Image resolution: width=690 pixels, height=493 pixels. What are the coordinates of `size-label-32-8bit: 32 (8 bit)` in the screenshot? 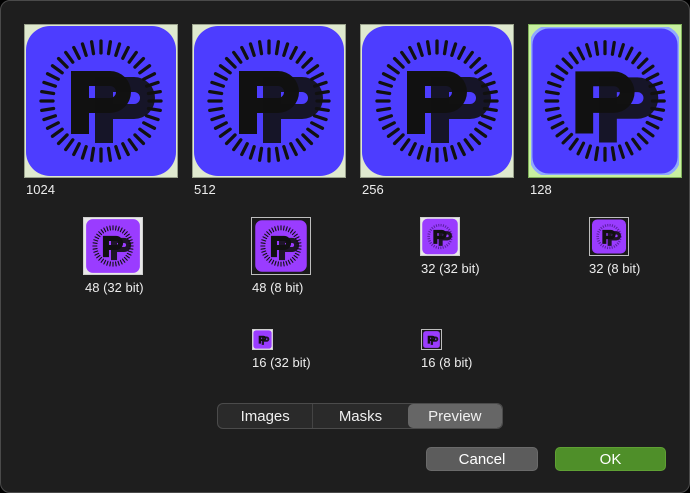 It's located at (615, 268).